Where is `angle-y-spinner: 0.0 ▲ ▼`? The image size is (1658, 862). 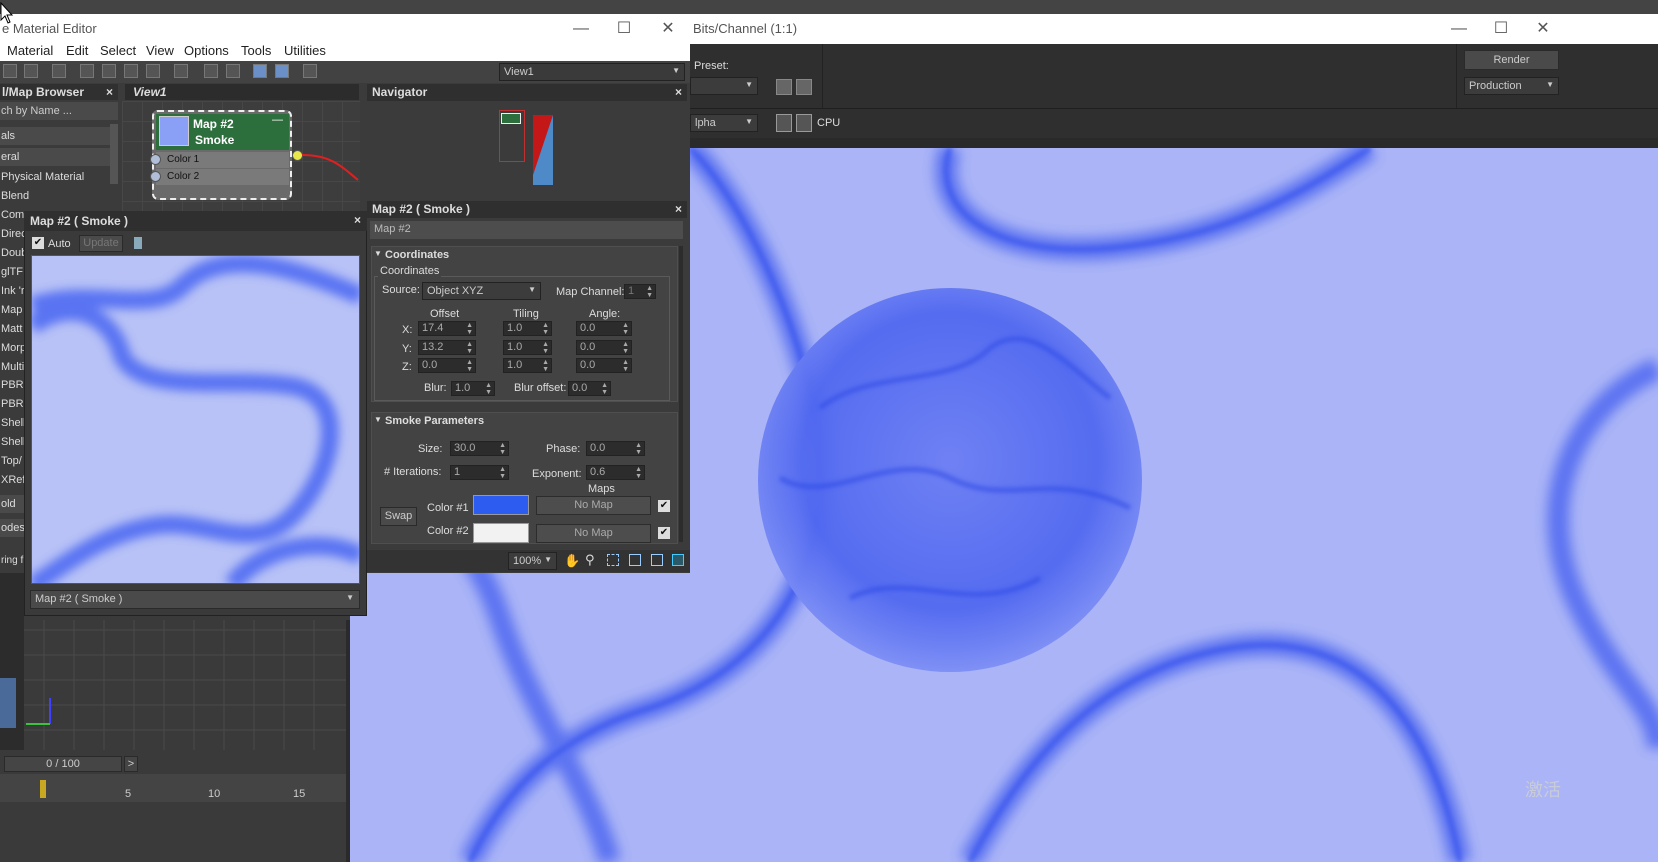 angle-y-spinner: 0.0 ▲ ▼ is located at coordinates (604, 347).